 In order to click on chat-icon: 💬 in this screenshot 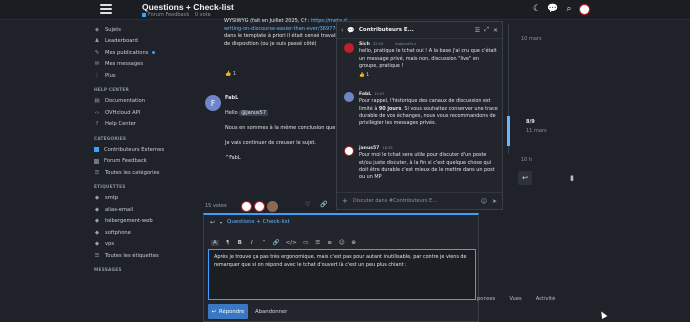, I will do `click(553, 9)`.